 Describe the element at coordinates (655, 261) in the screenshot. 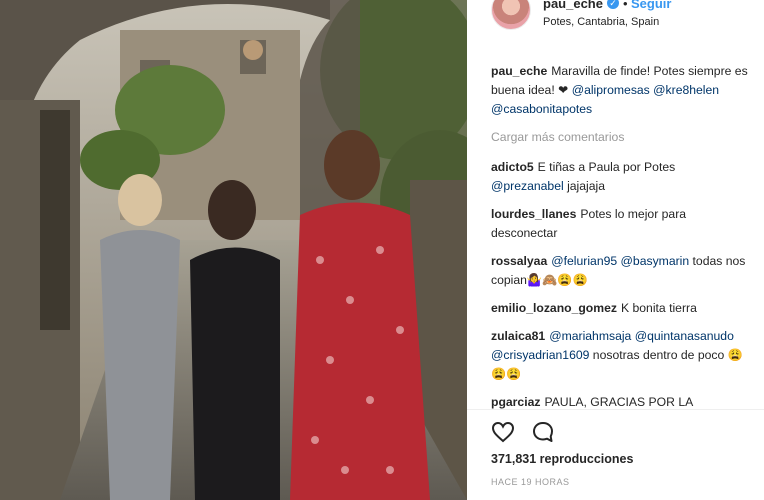

I see `mention-link: @basymarin` at that location.